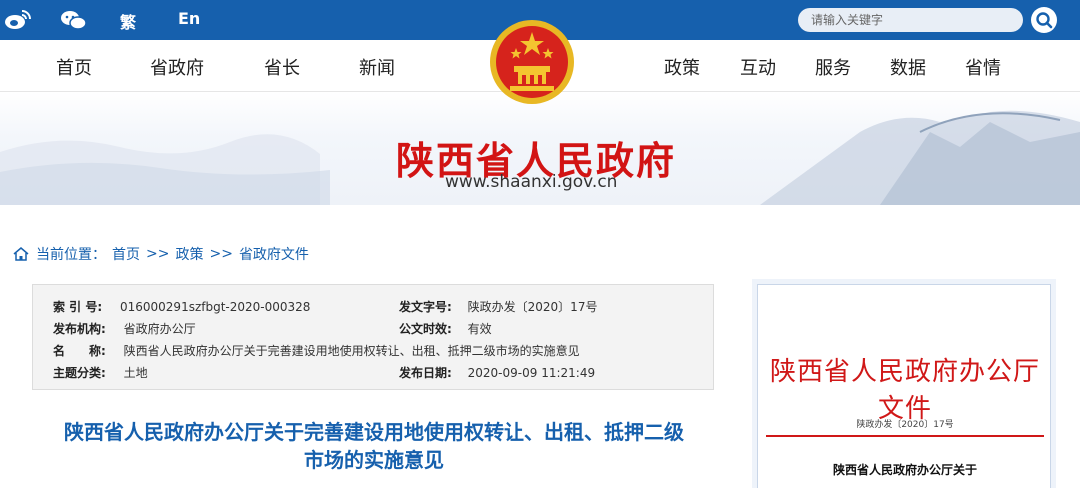 Image resolution: width=1080 pixels, height=488 pixels. What do you see at coordinates (21, 254) in the screenshot?
I see `home-icon` at bounding box center [21, 254].